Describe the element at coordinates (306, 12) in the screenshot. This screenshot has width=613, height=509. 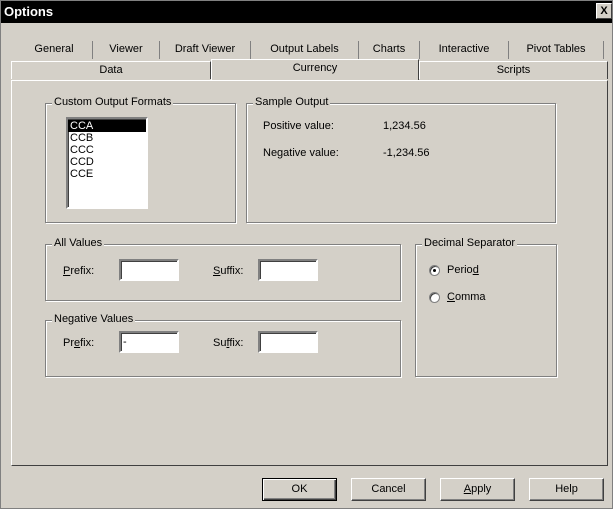
I see `title-bar: Options X` at that location.